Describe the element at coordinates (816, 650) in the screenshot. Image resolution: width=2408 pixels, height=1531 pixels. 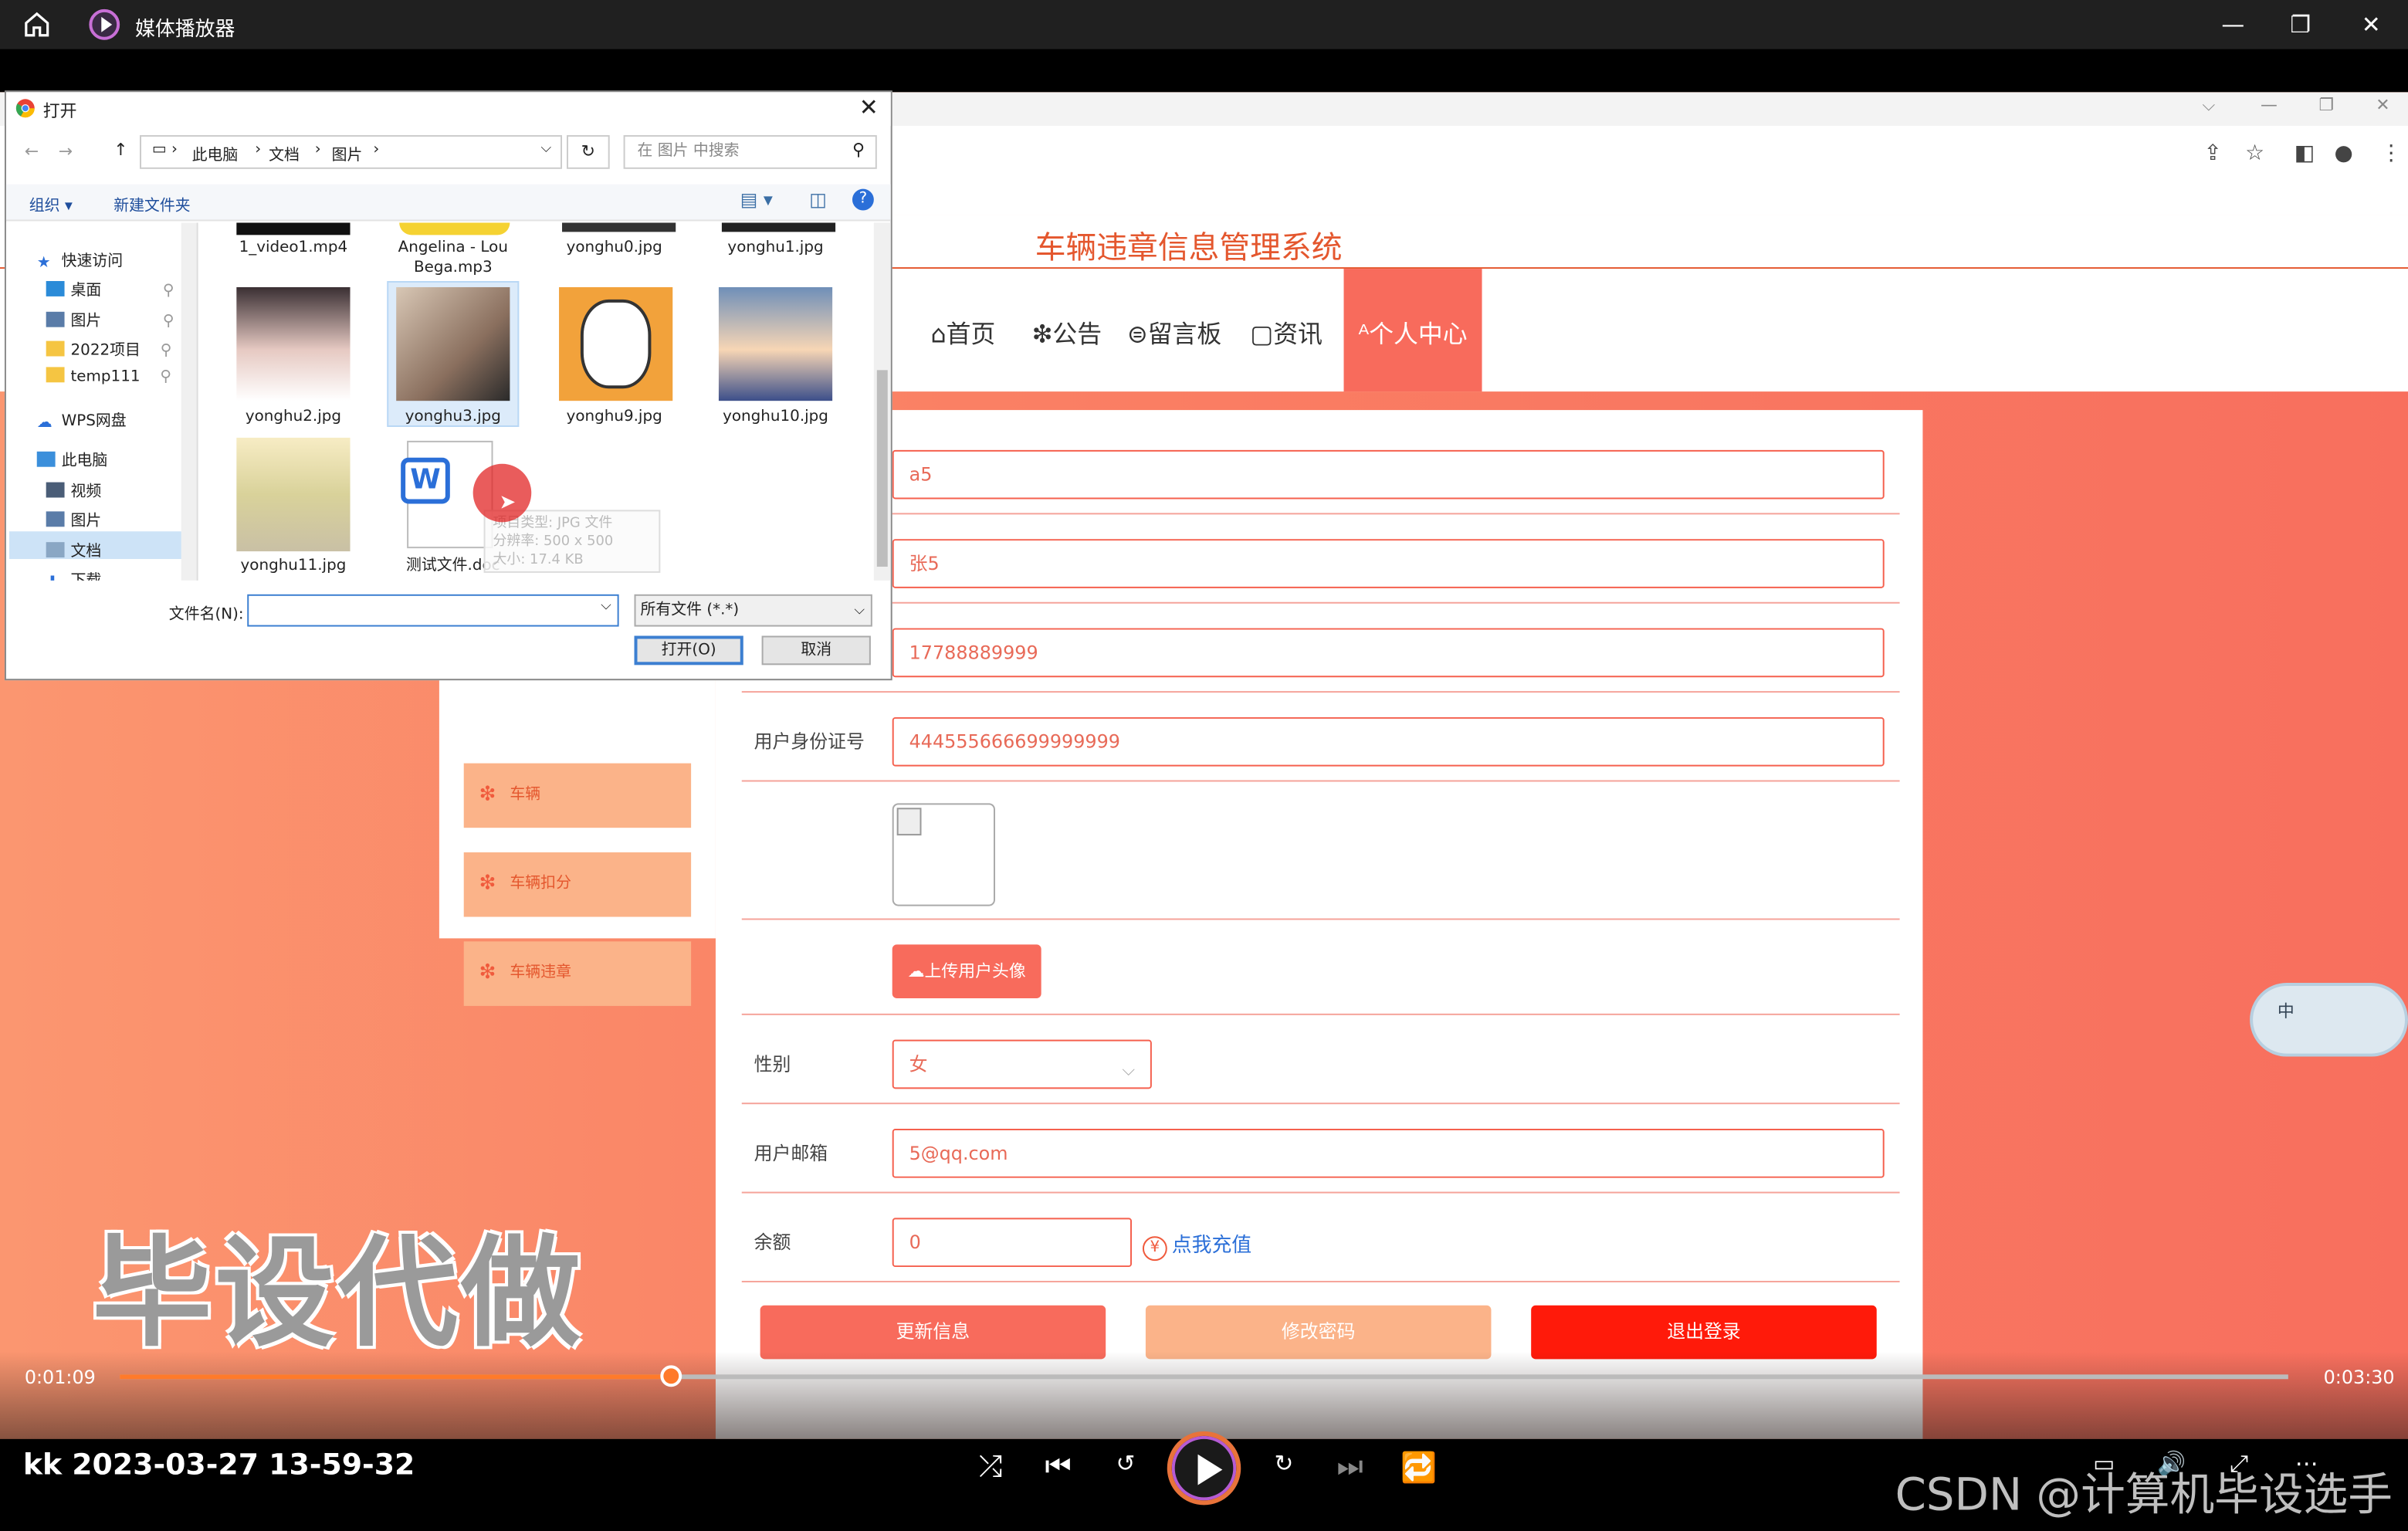
I see `cancel-button: 取消` at that location.